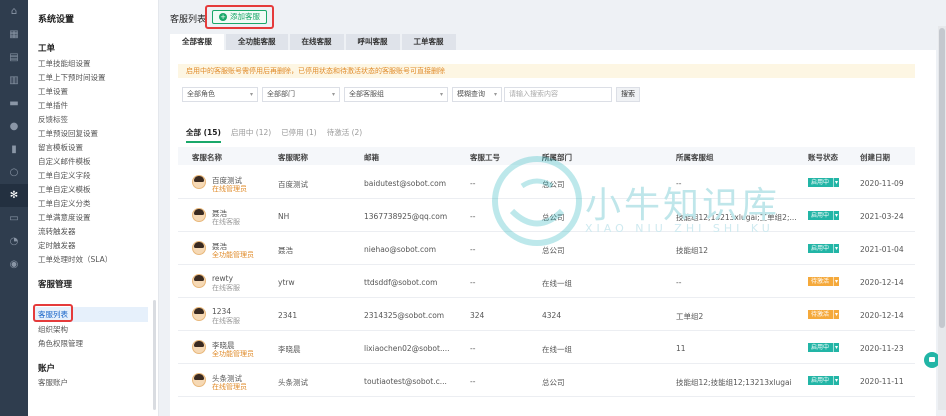 Image resolution: width=946 pixels, height=416 pixels. What do you see at coordinates (72, 77) in the screenshot?
I see `sidebar-item: 工单上下预时间设置` at bounding box center [72, 77].